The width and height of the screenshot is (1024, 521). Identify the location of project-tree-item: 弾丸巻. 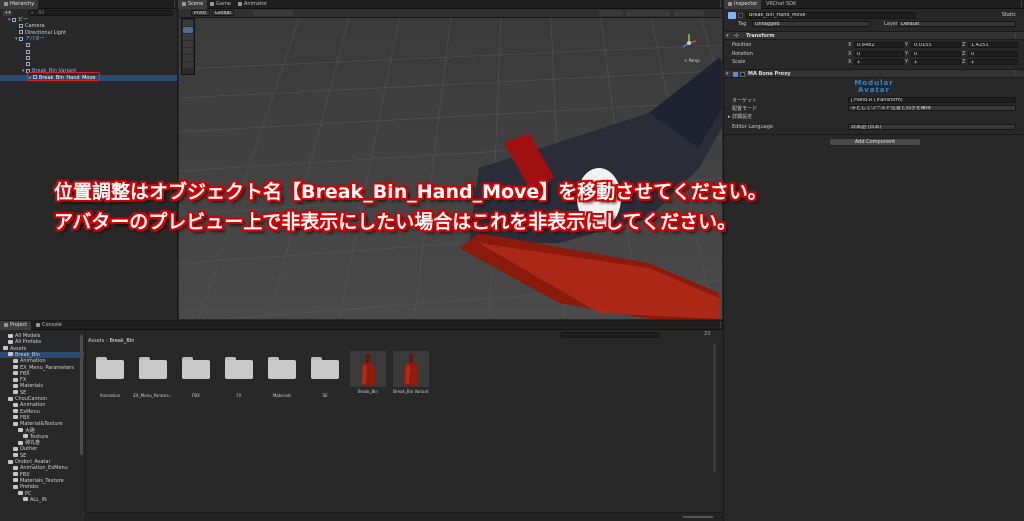
(42, 443).